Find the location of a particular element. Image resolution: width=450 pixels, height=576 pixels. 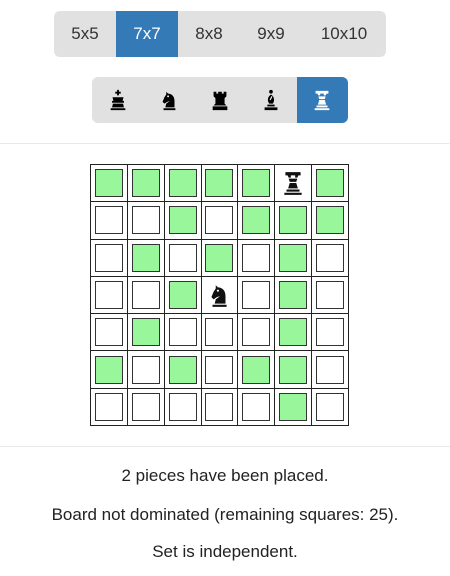

board-size-selector: 5x5 7x7 8x8 9x9 10x10 is located at coordinates (220, 34).